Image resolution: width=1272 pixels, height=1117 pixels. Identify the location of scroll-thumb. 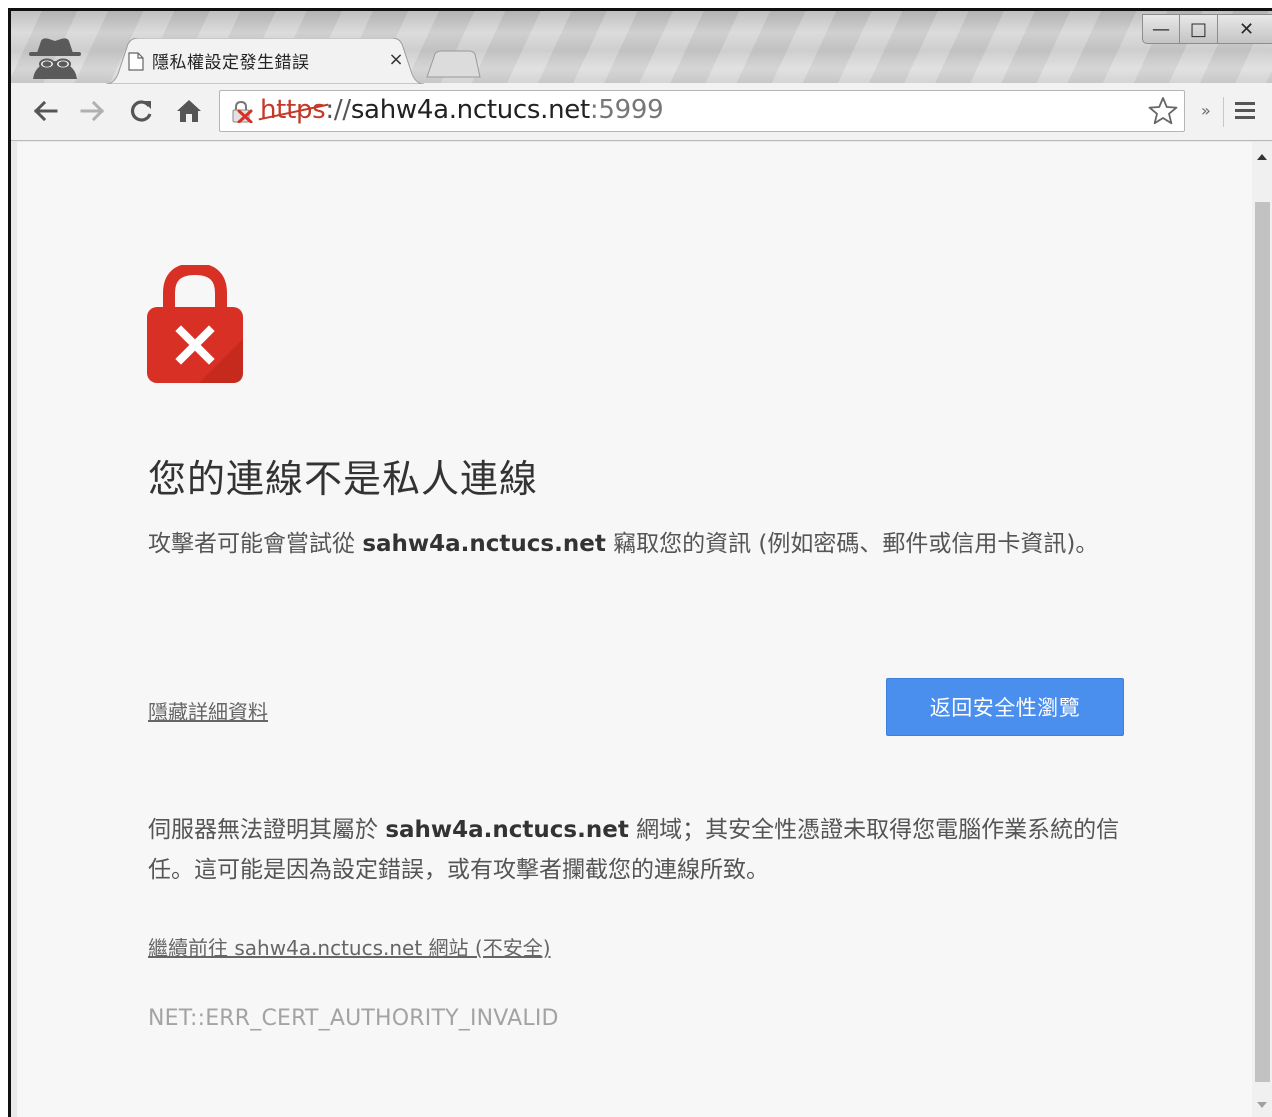
(1262, 642).